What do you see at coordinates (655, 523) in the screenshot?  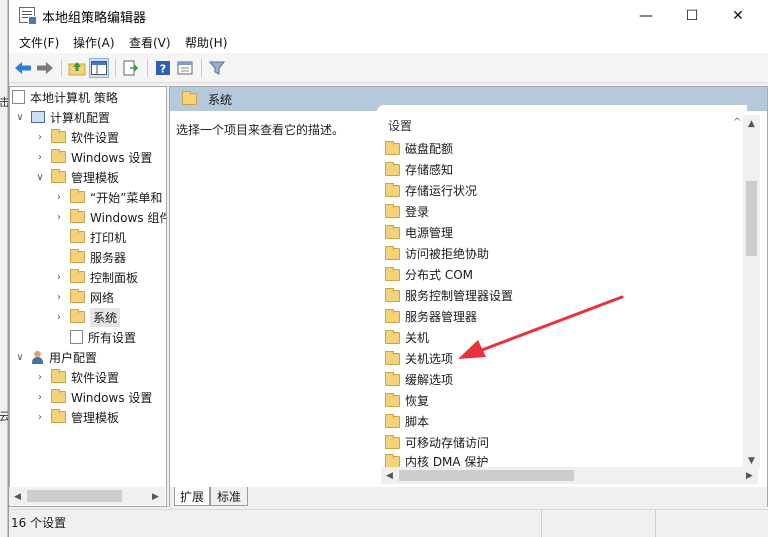 I see `status-divider` at bounding box center [655, 523].